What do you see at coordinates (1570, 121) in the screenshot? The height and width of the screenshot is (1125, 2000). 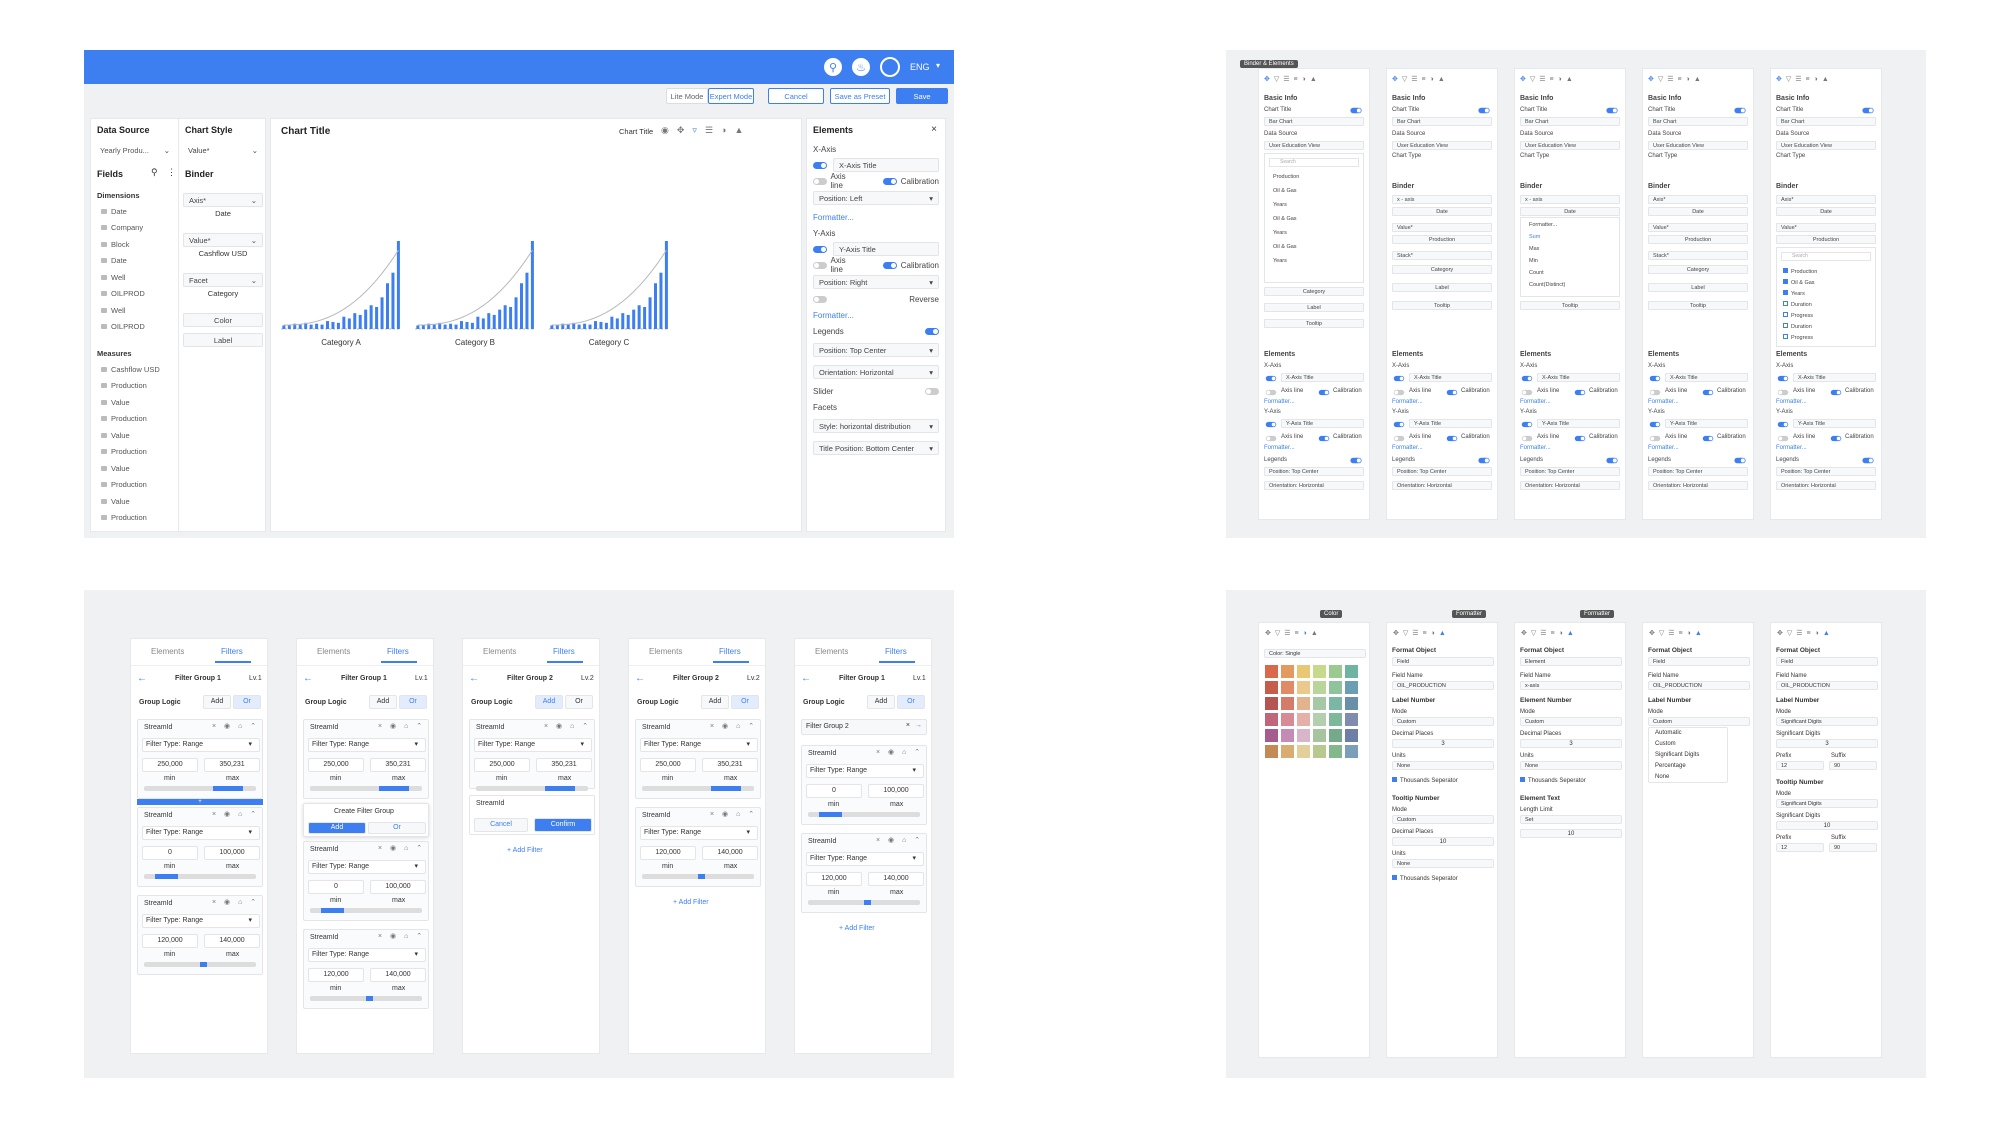 I see `select-box: Bar Chart` at bounding box center [1570, 121].